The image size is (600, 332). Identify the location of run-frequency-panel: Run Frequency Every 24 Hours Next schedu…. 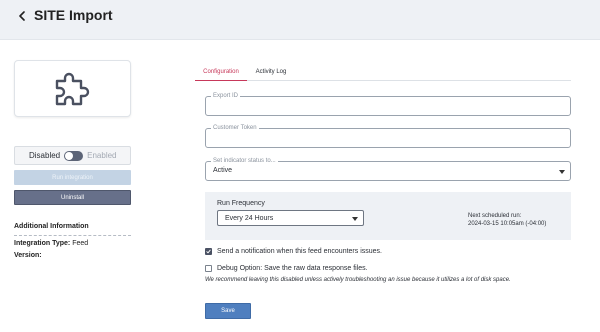
(388, 216).